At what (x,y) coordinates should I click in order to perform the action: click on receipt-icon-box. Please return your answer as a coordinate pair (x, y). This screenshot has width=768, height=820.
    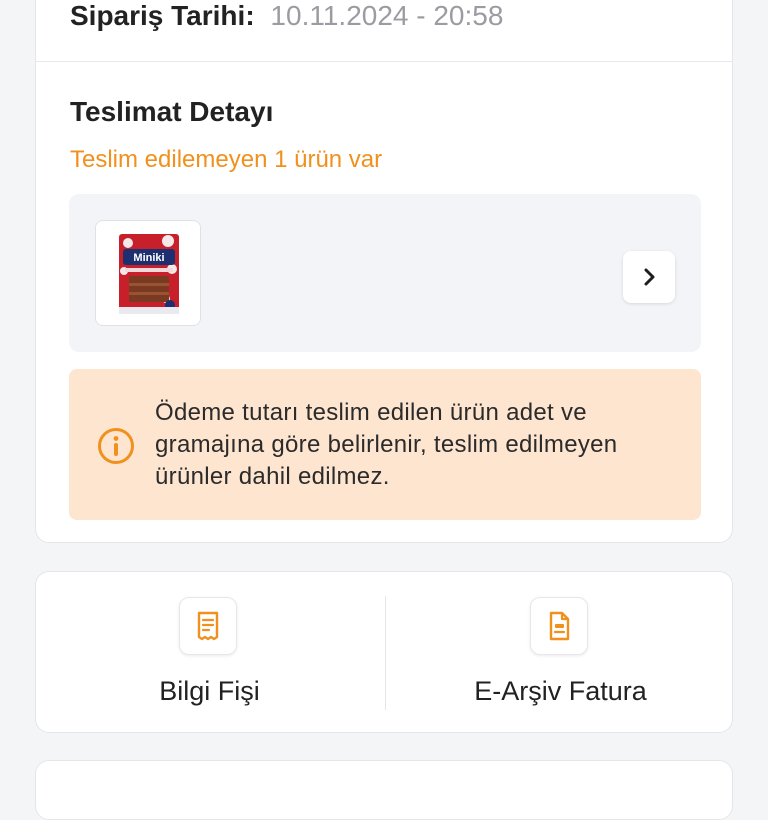
    Looking at the image, I should click on (208, 626).